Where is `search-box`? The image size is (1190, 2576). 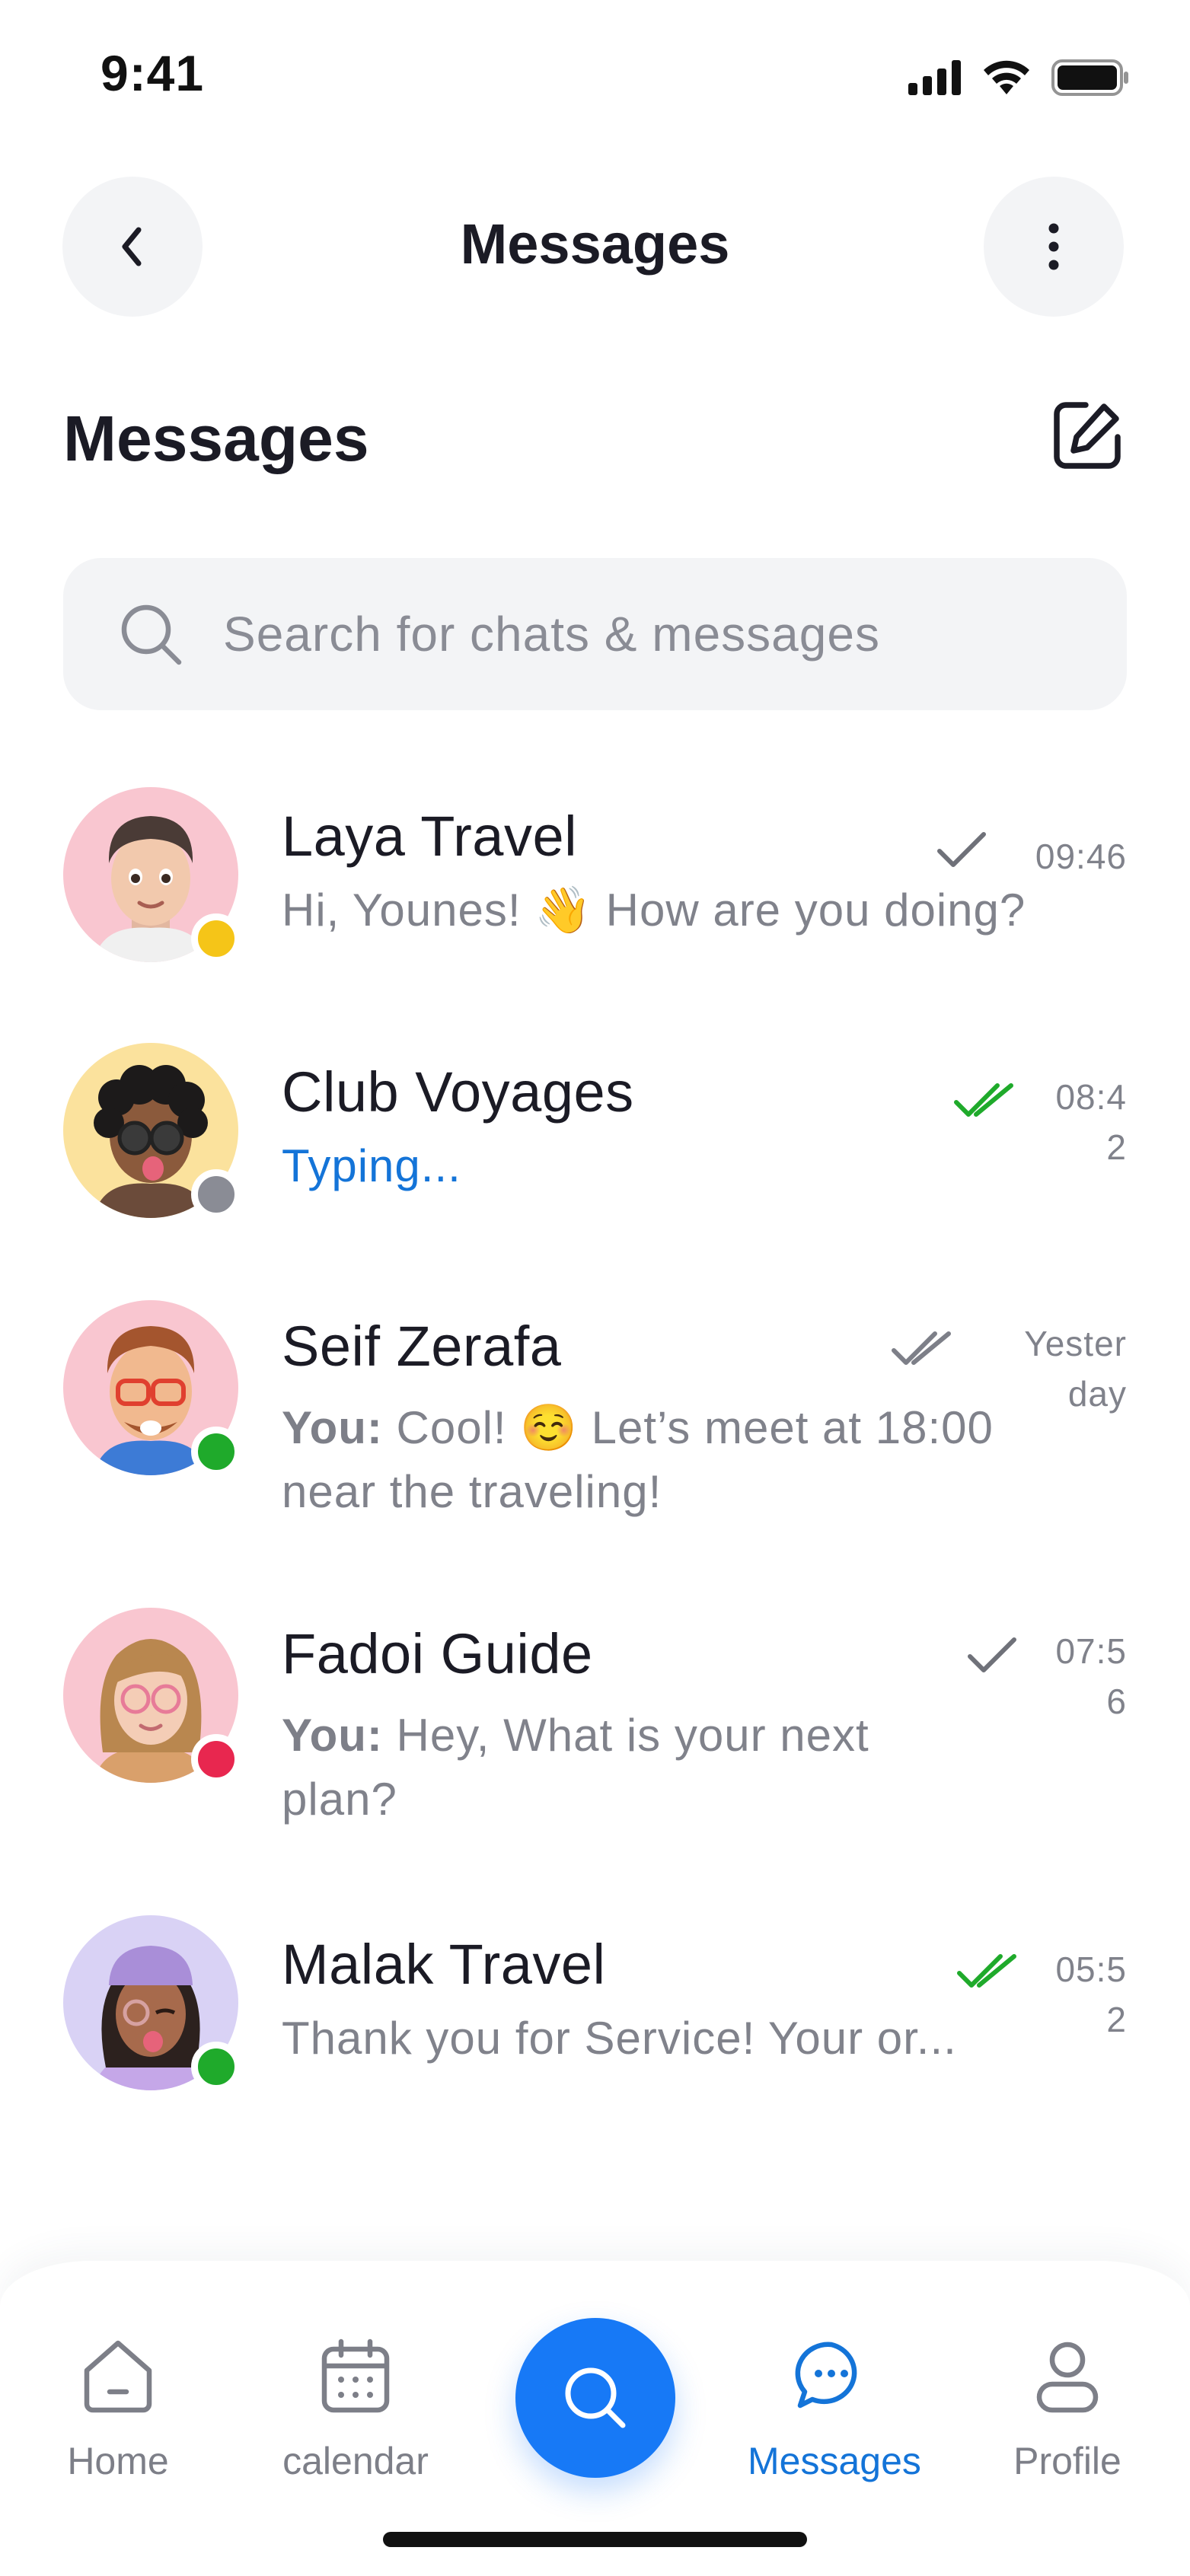 search-box is located at coordinates (595, 634).